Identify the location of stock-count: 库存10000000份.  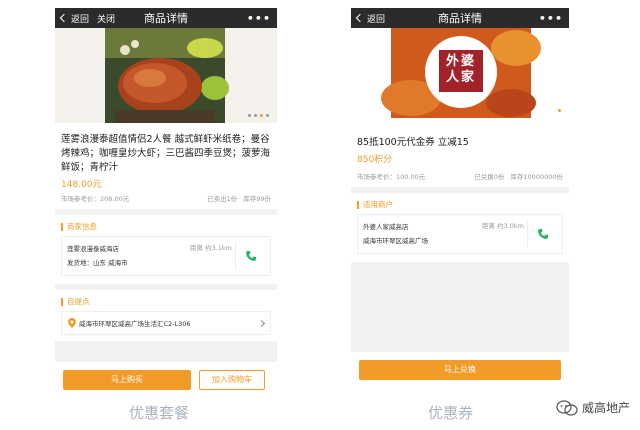
(536, 177).